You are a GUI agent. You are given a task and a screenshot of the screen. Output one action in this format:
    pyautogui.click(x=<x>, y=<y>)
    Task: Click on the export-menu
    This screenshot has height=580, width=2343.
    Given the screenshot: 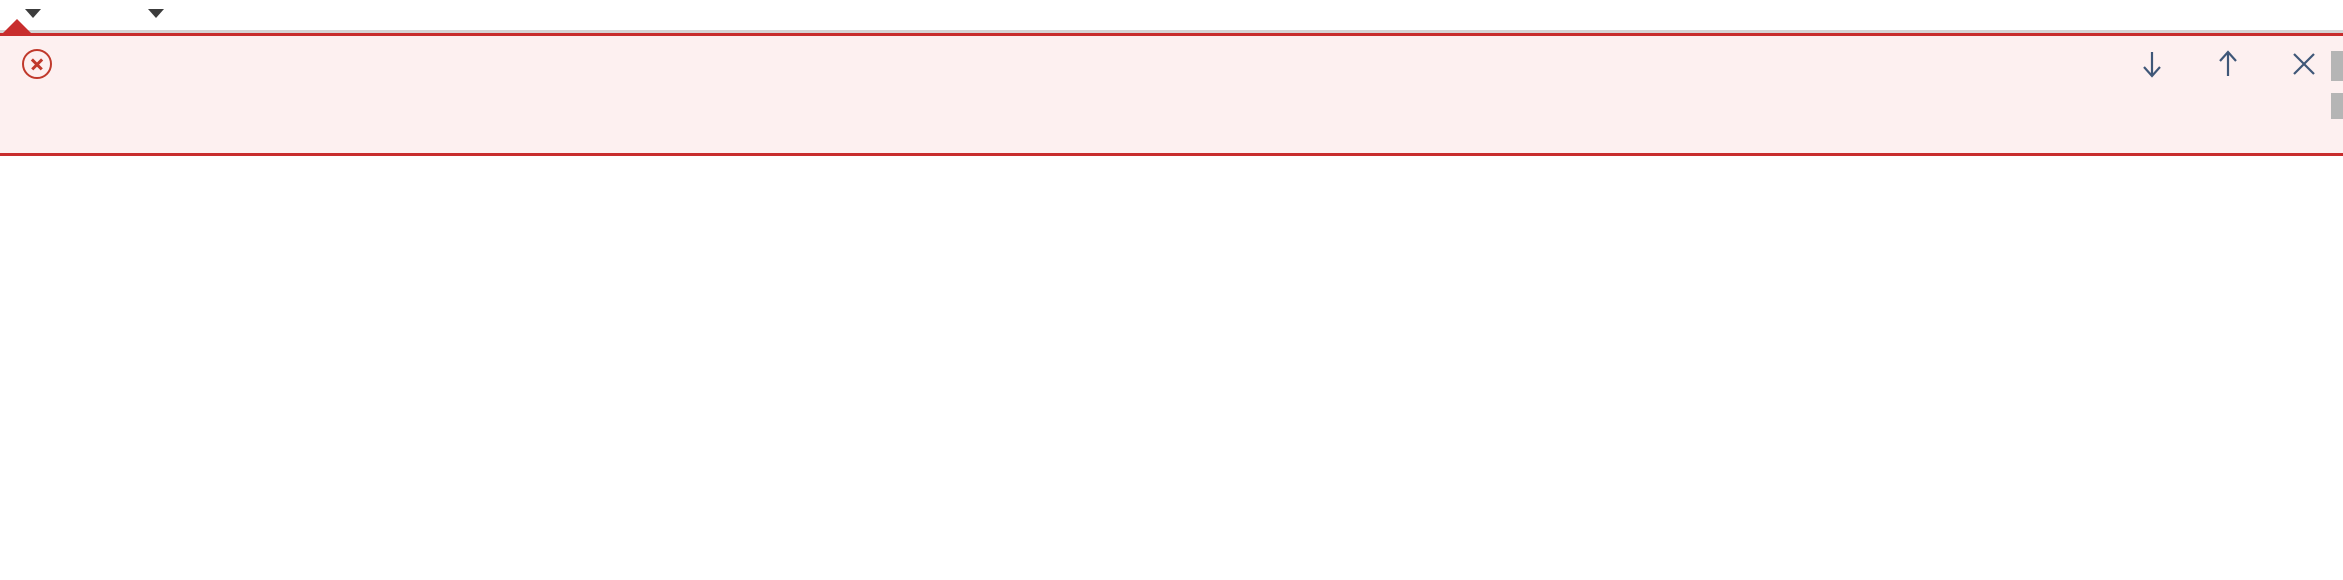 What is the action you would take?
    pyautogui.click(x=150, y=12)
    